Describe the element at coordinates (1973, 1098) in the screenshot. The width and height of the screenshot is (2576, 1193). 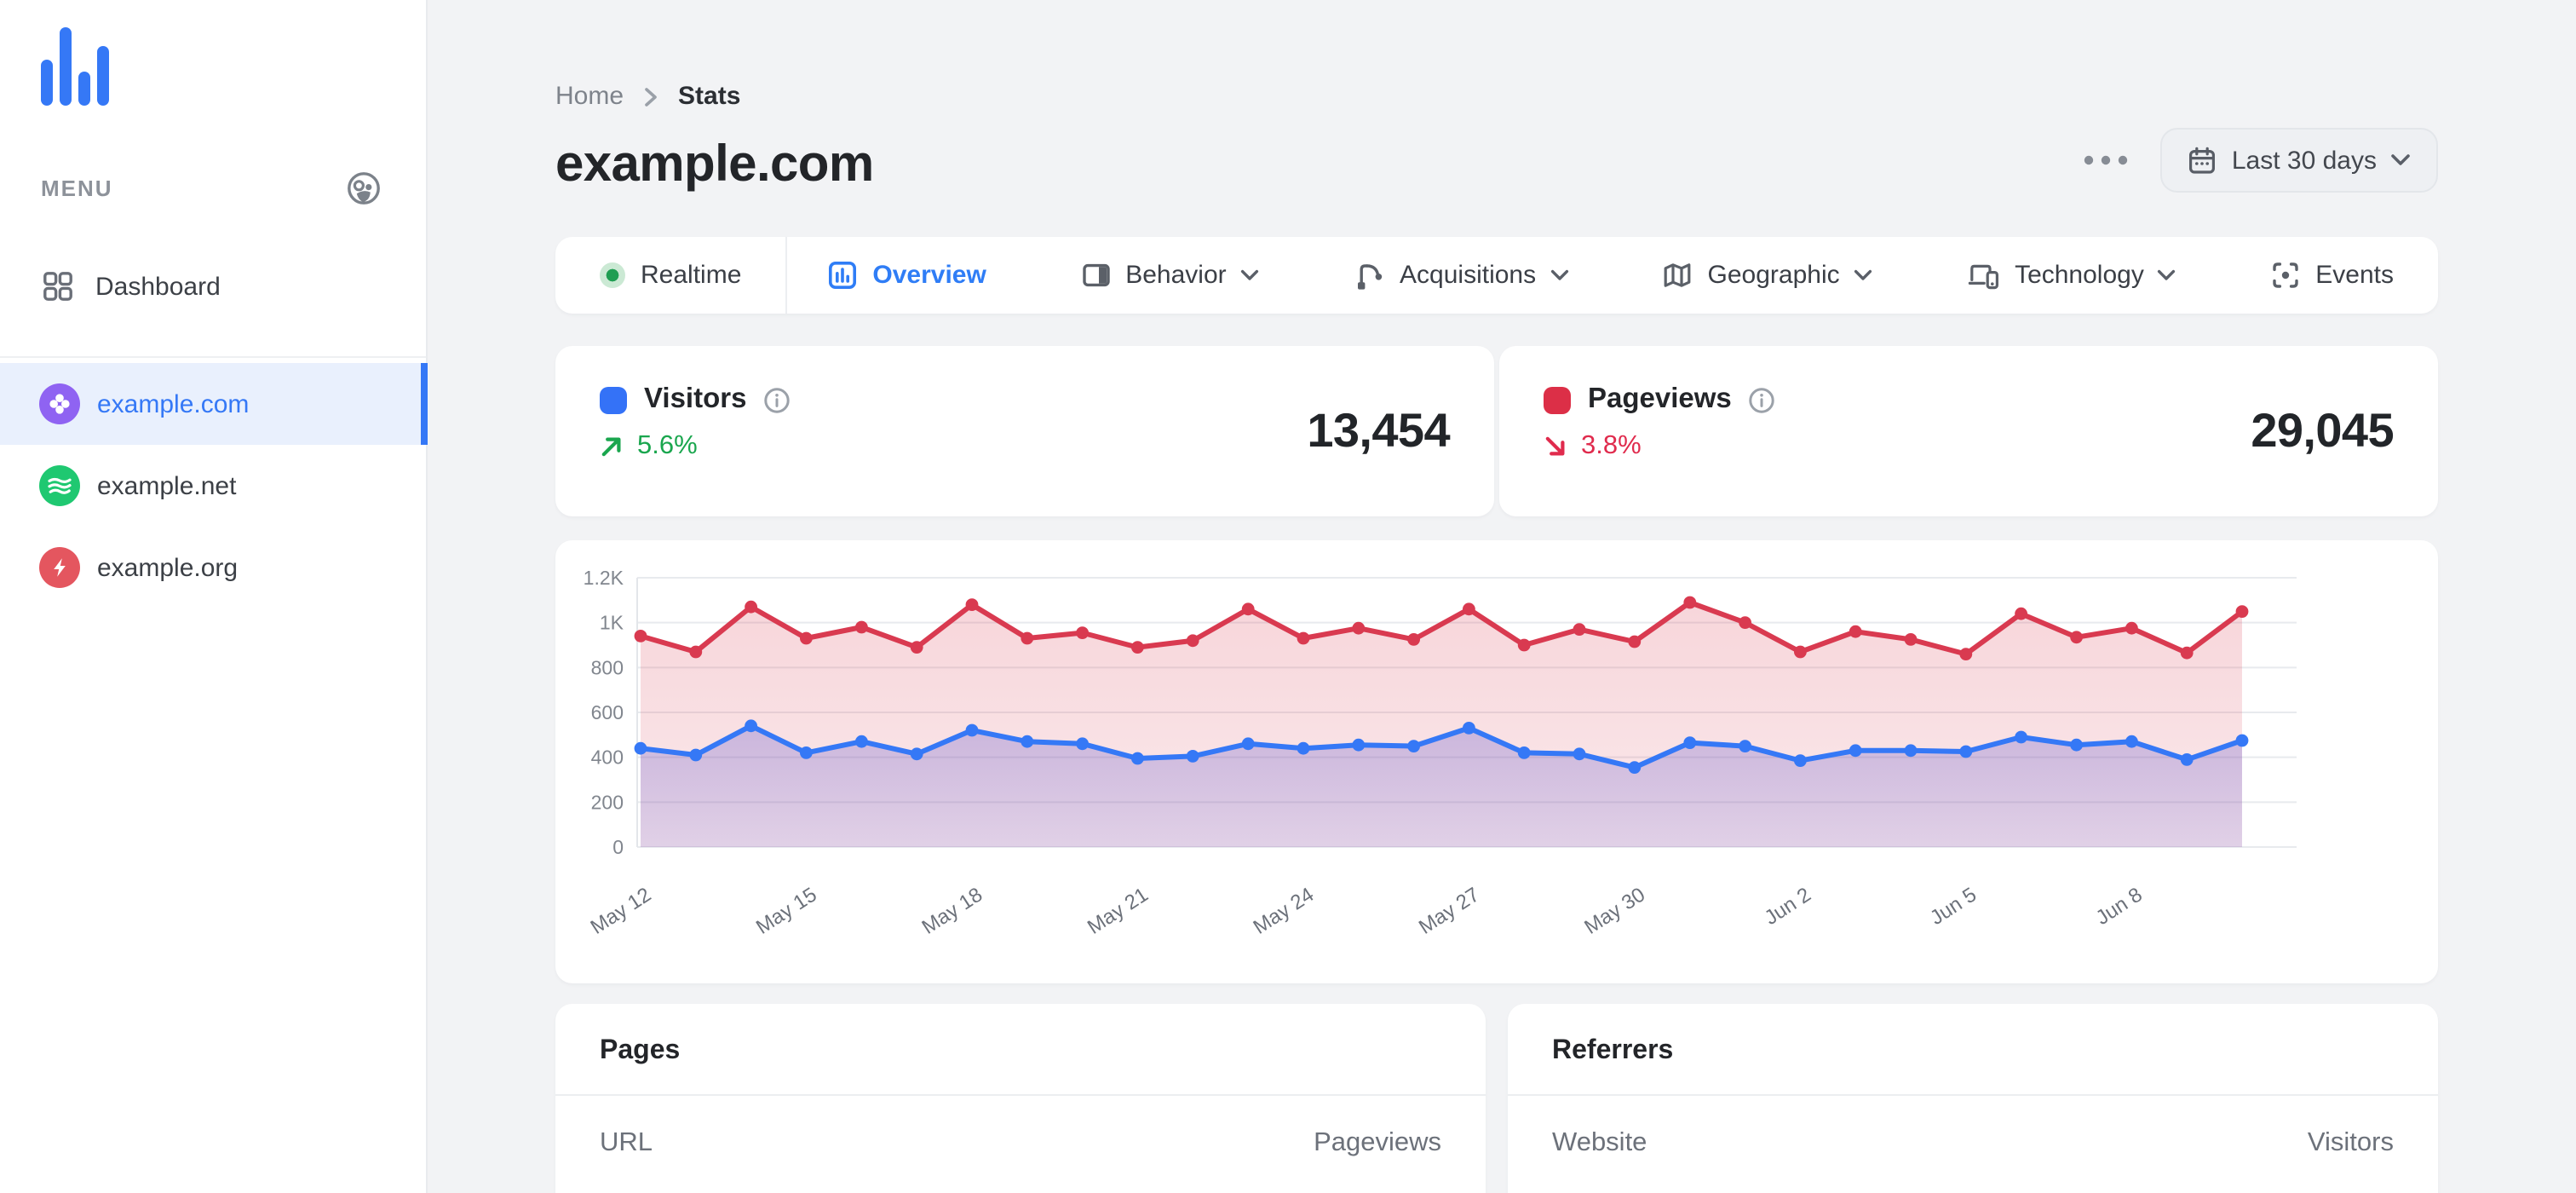
I see `referrers-card: Referrers Website Visitors` at that location.